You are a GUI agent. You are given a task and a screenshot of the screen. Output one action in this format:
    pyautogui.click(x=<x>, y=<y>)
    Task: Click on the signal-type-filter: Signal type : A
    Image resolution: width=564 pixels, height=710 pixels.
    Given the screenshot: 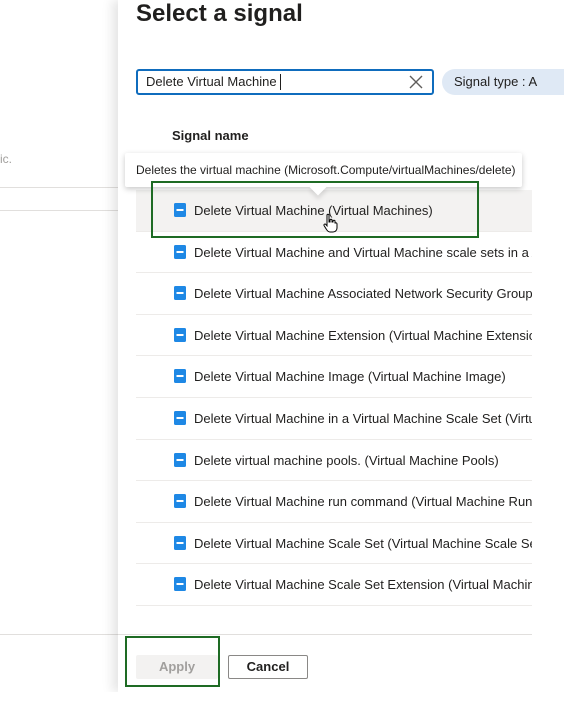 What is the action you would take?
    pyautogui.click(x=503, y=82)
    